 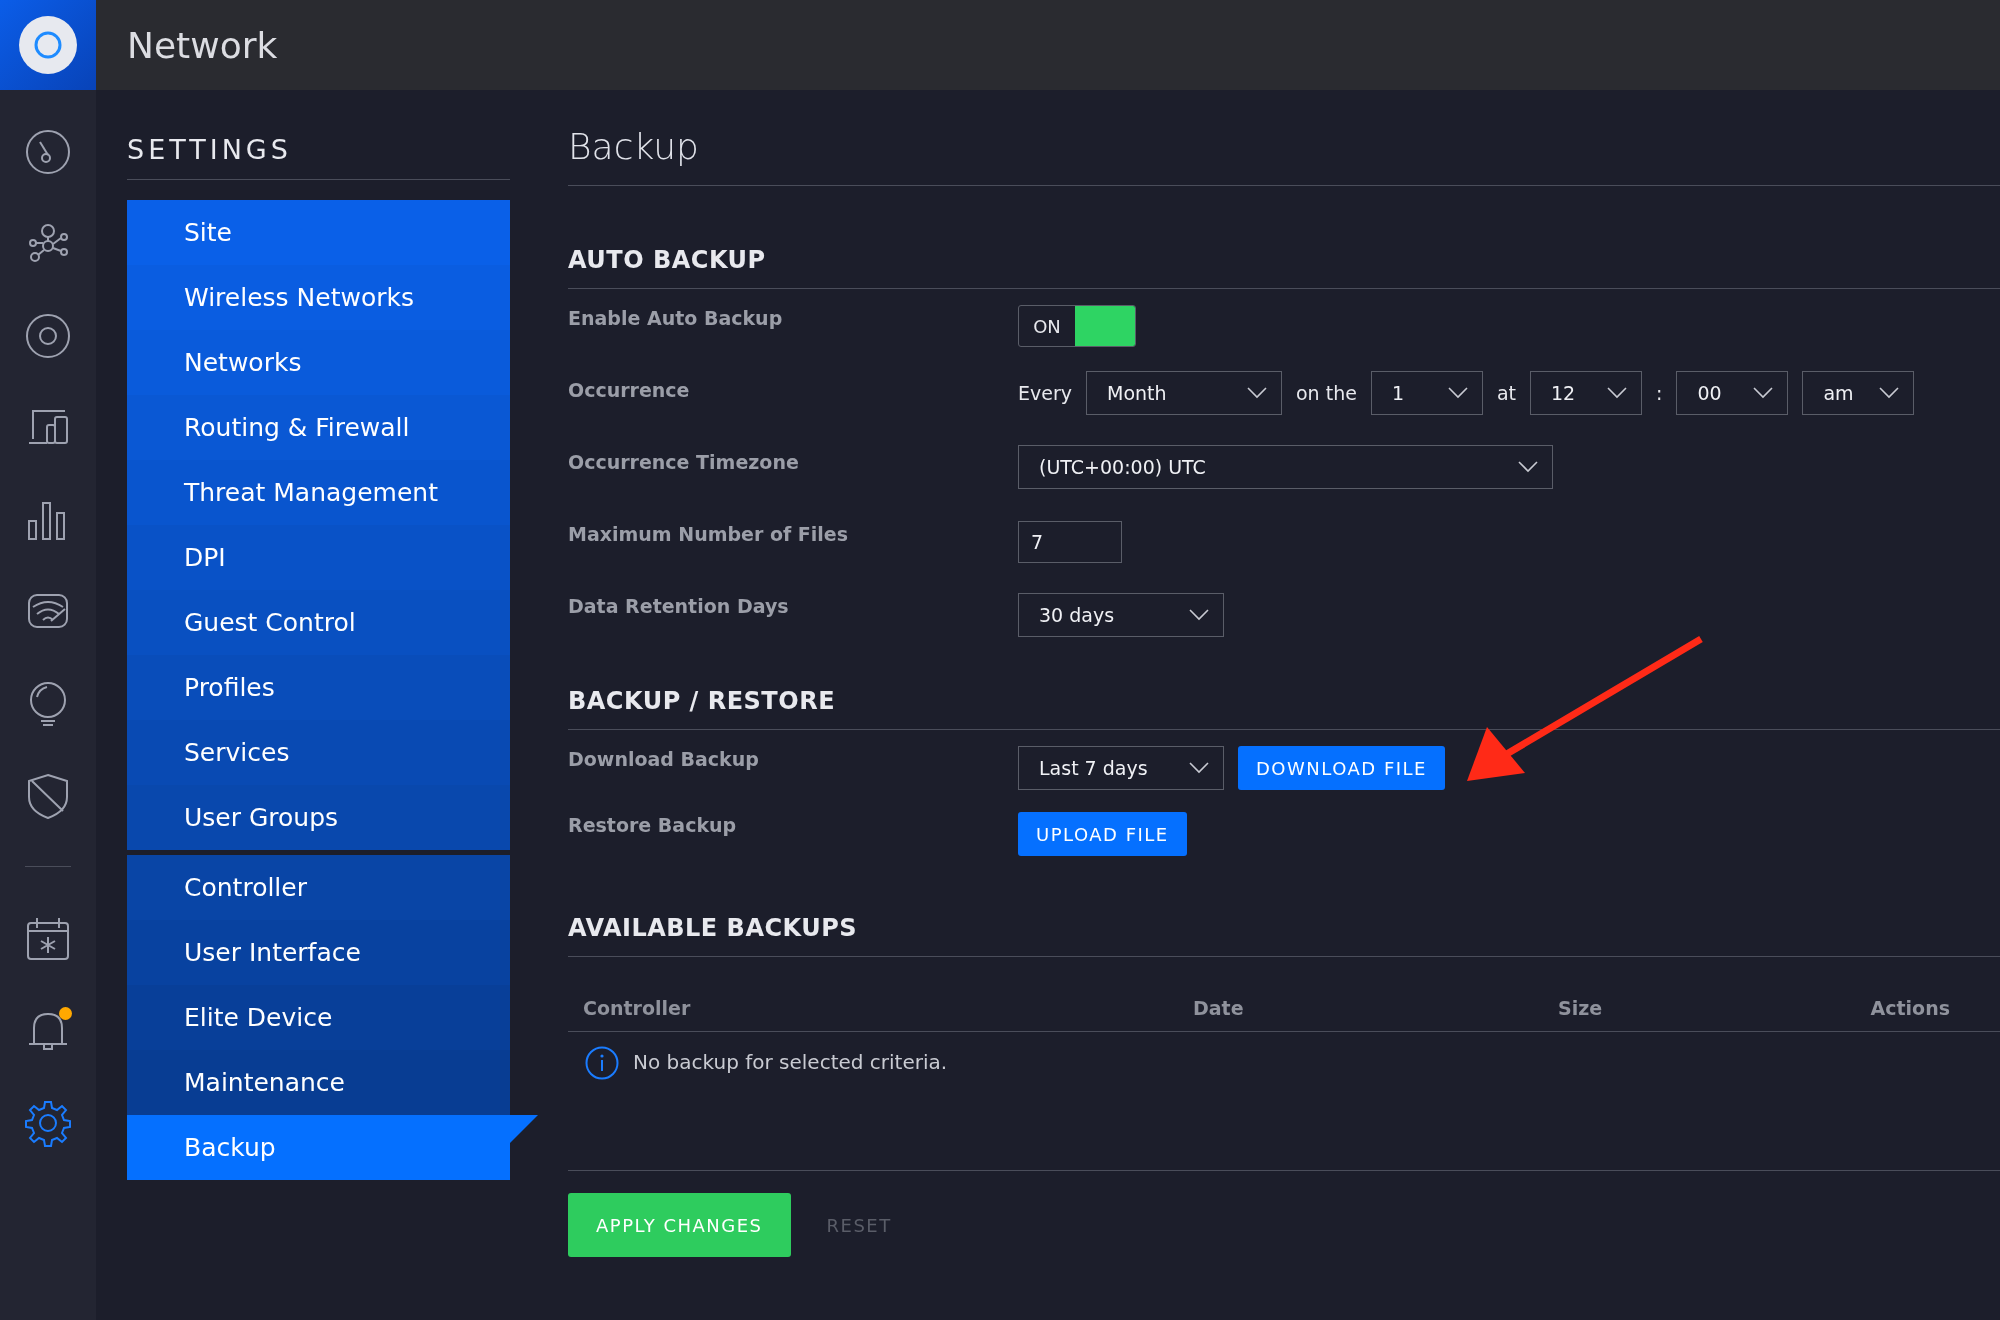 I want to click on schedule-dropdown: am, so click(x=1858, y=393).